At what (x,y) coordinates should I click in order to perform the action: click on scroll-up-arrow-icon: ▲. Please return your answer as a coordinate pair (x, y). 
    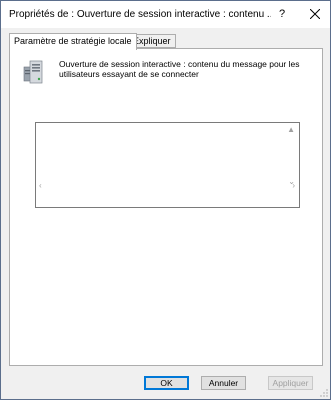
    Looking at the image, I should click on (291, 130).